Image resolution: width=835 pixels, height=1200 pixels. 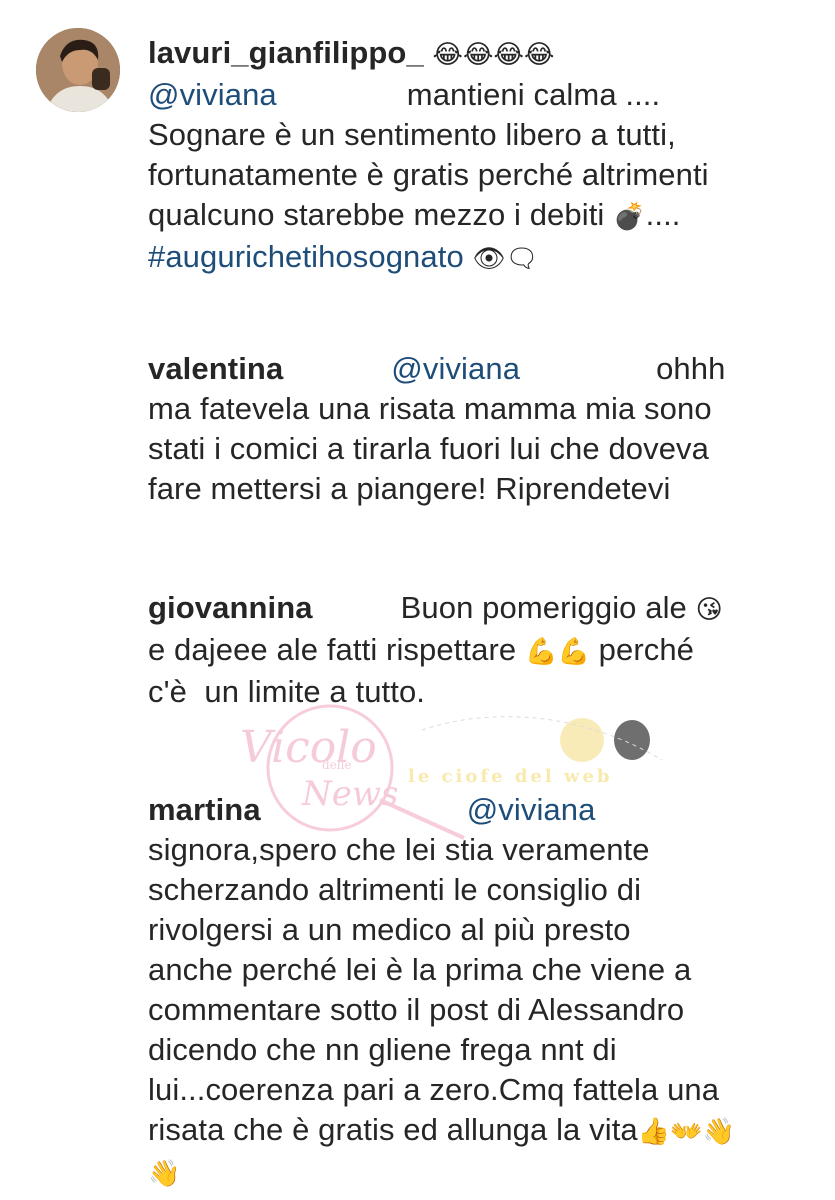 I want to click on comment-username: lavuri_gianfilippo_, so click(x=286, y=52).